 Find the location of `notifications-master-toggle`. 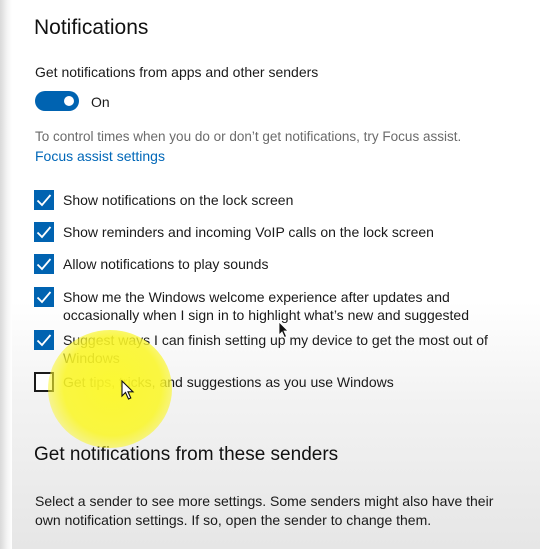

notifications-master-toggle is located at coordinates (57, 101).